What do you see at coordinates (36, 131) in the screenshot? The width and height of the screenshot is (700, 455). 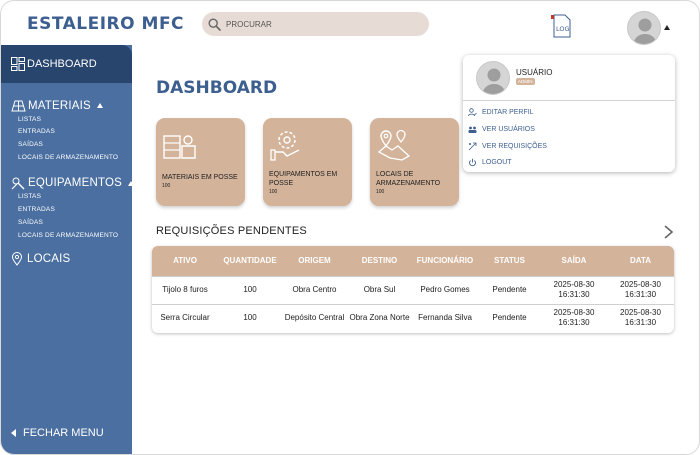 I see `sidebar-subitem-materials-entries: ENTRADAS` at bounding box center [36, 131].